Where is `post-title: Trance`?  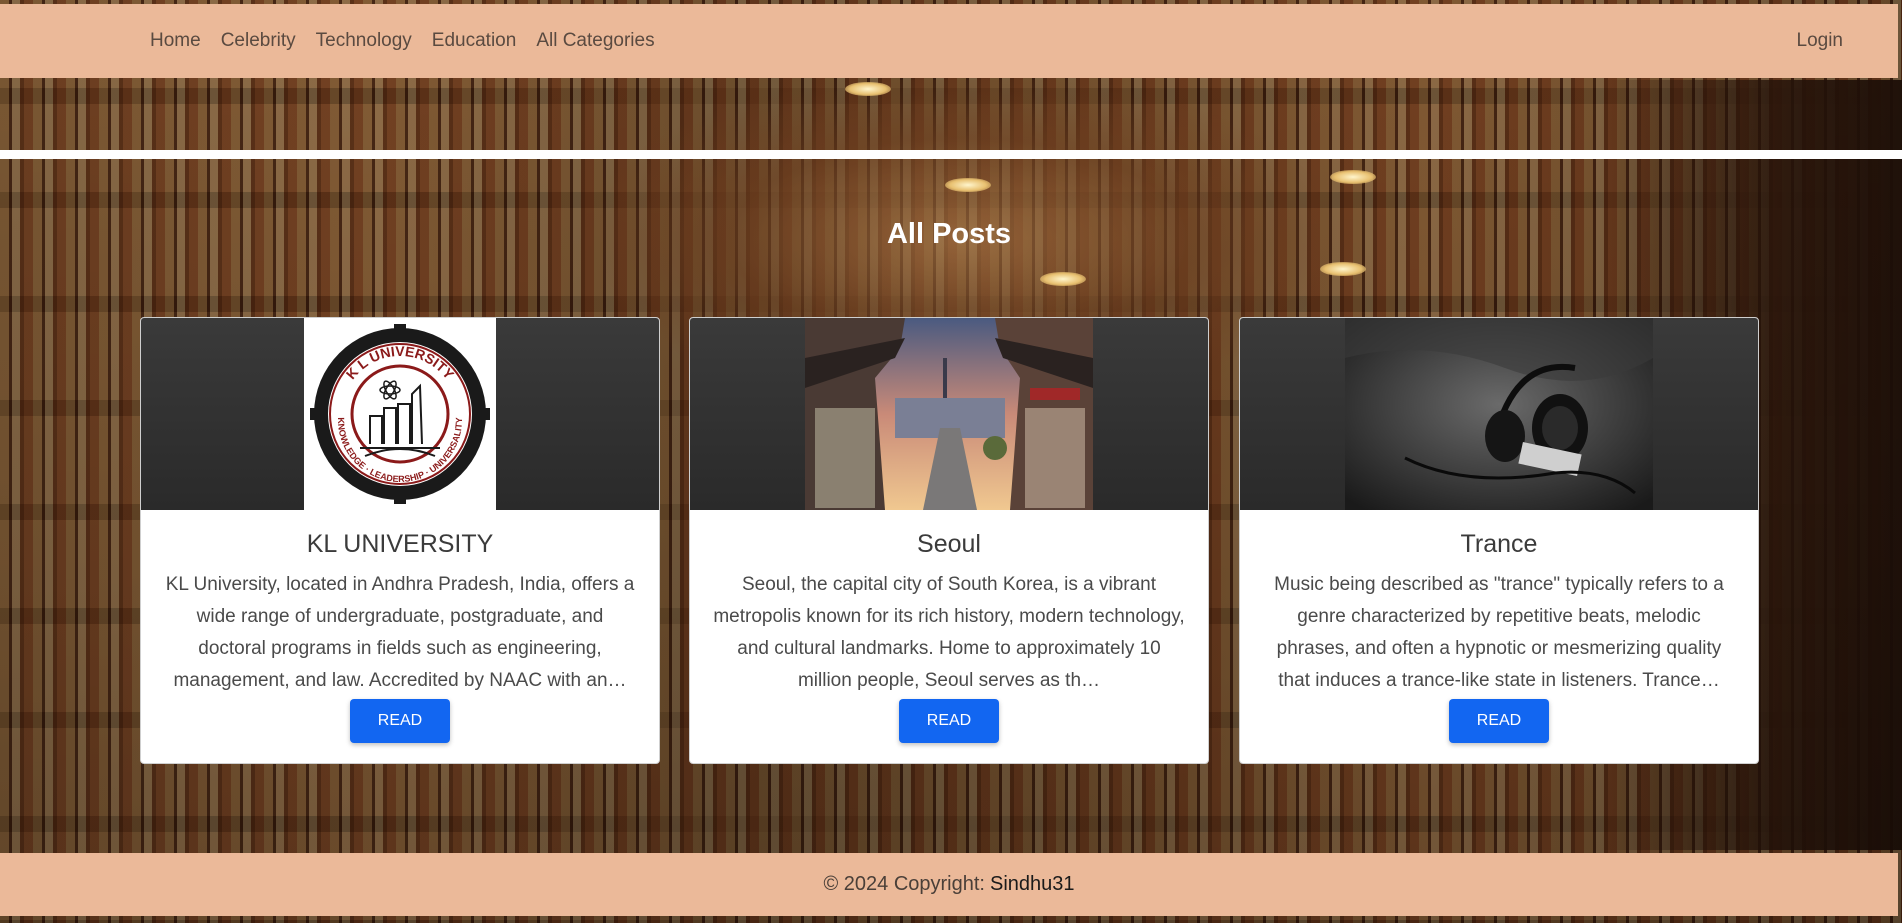 post-title: Trance is located at coordinates (1499, 544).